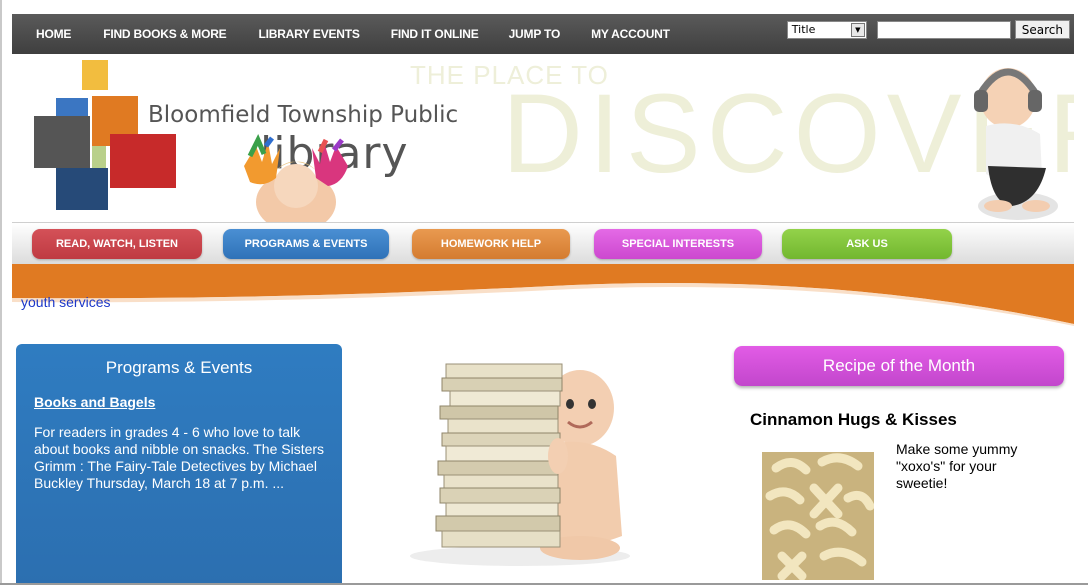  Describe the element at coordinates (818, 516) in the screenshot. I see `cinnamon-cookies-image` at that location.